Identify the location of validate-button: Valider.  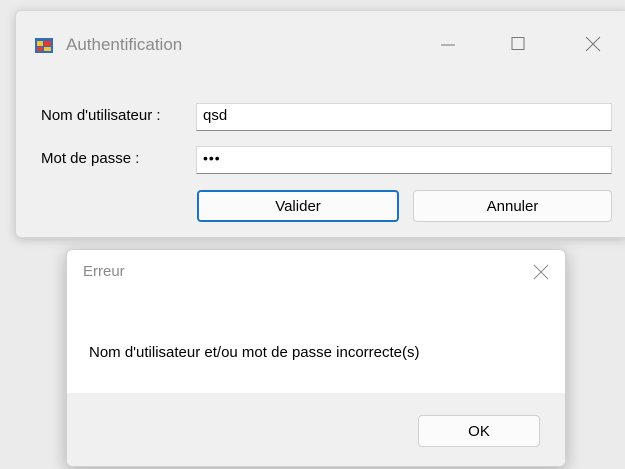
(298, 206).